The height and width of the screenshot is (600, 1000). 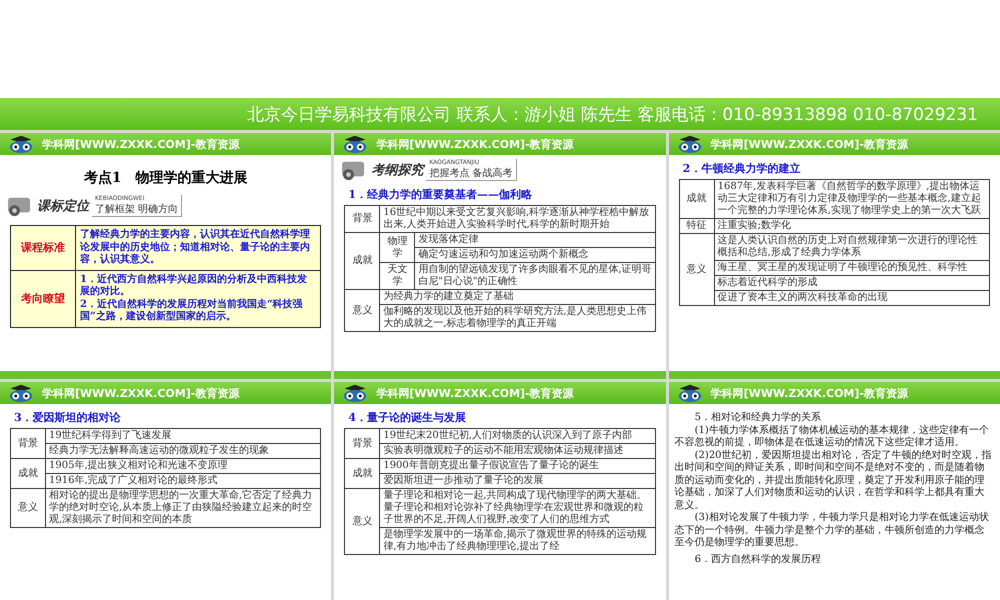 I want to click on paragraph: (2)20世纪初，爱因斯坦提出相对论，否定了牛顿的绝对时空观，指出时间和空间的辩证关系，即时间和空间不是绝对不变的，而是随着物质的运动而变化的，并提出质能转化原理，奠定了开发利用原子能的理论基础，加深了人们对物质和运动的认识，在哲学和科学上都具有重大意义。, so click(x=833, y=481).